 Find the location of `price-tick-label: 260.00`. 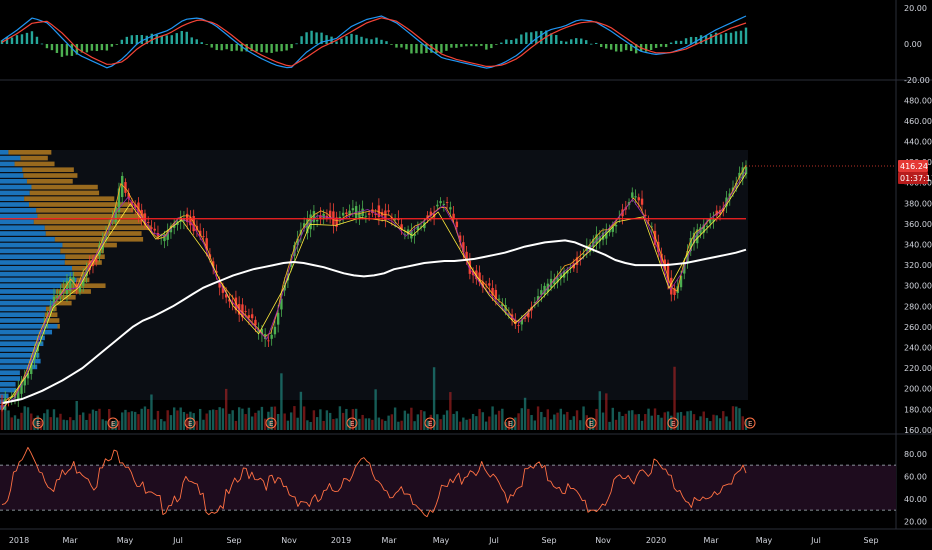

price-tick-label: 260.00 is located at coordinates (918, 327).